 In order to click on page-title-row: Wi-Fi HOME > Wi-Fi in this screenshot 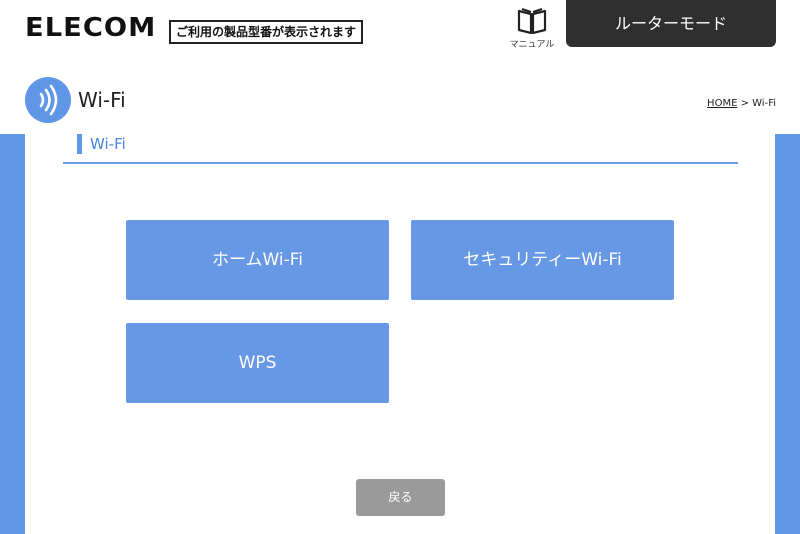, I will do `click(400, 102)`.